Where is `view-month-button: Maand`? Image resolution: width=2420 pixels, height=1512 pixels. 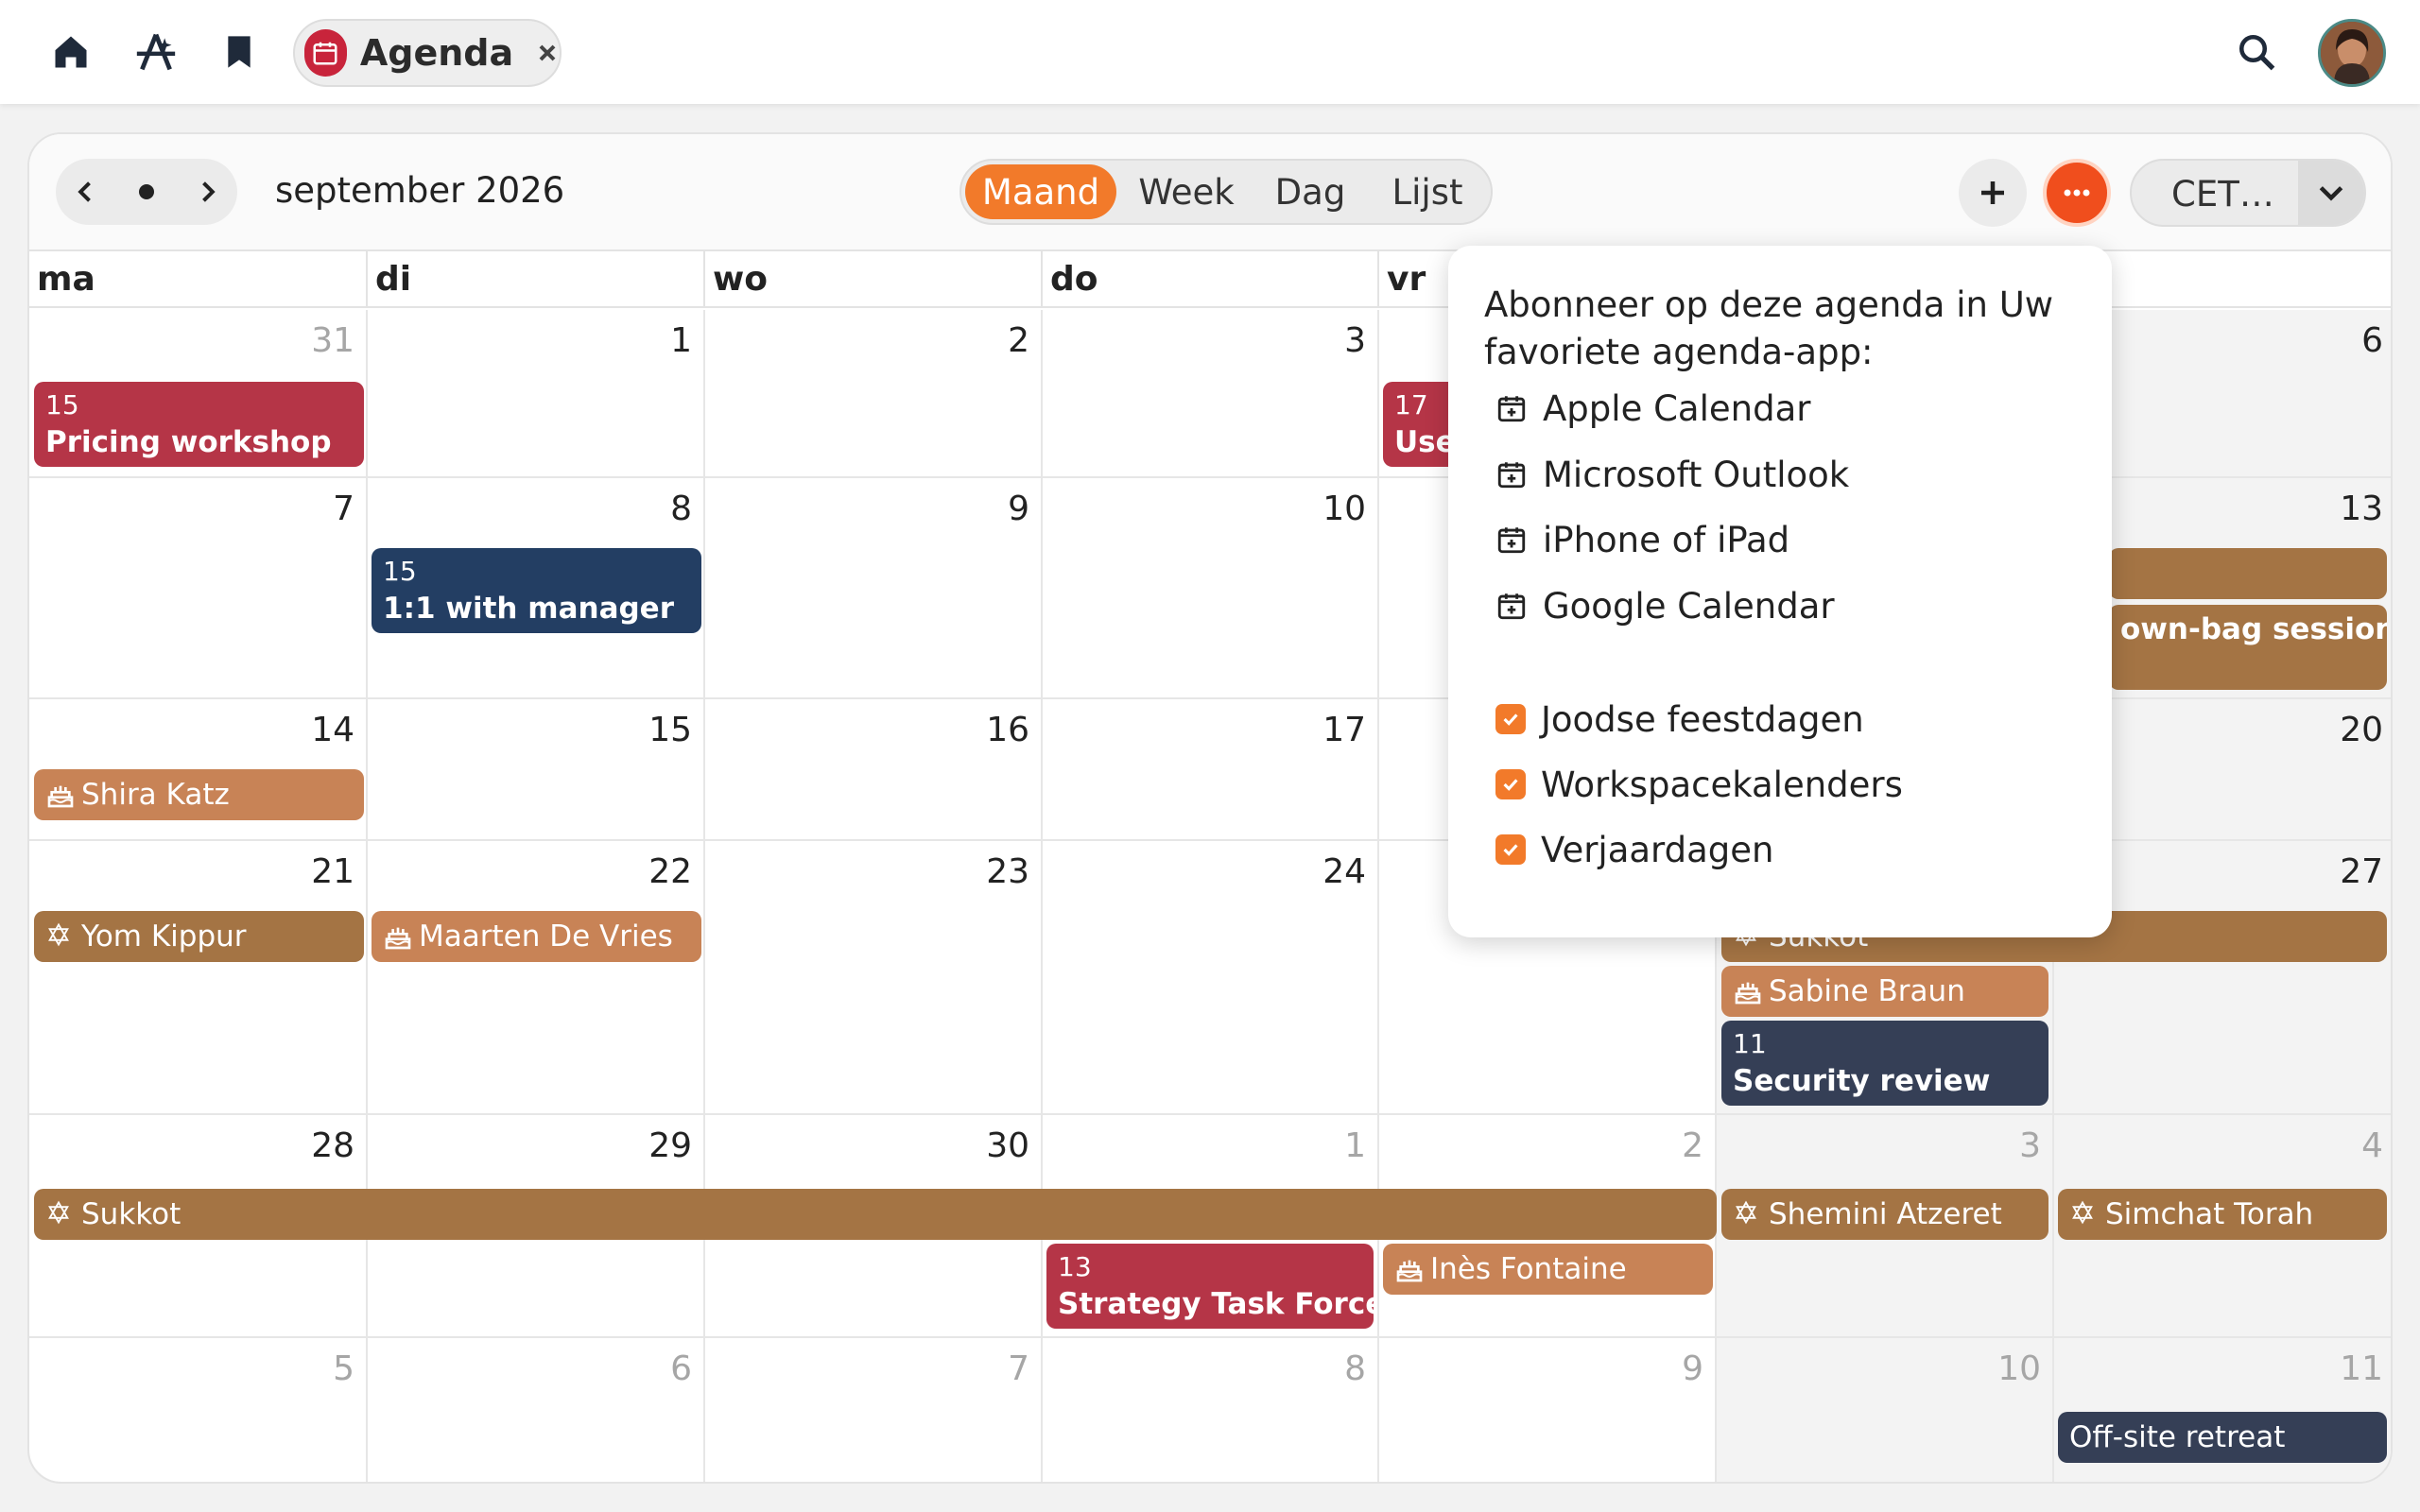
view-month-button: Maand is located at coordinates (1040, 191).